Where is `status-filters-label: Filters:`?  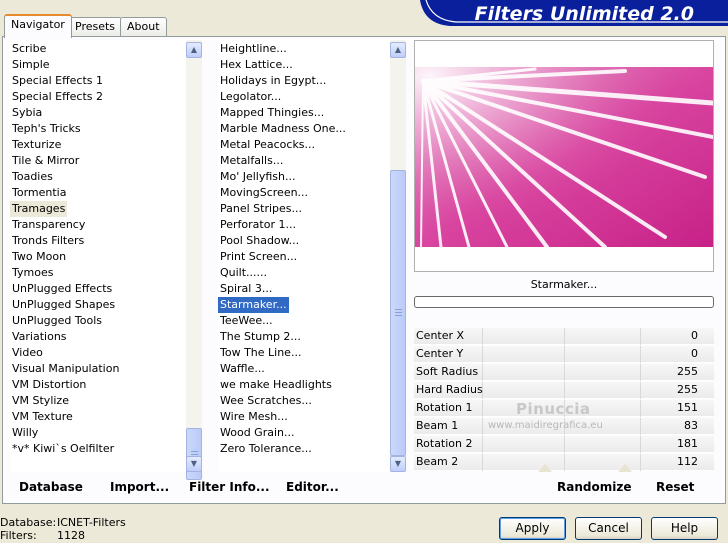 status-filters-label: Filters: is located at coordinates (18, 535).